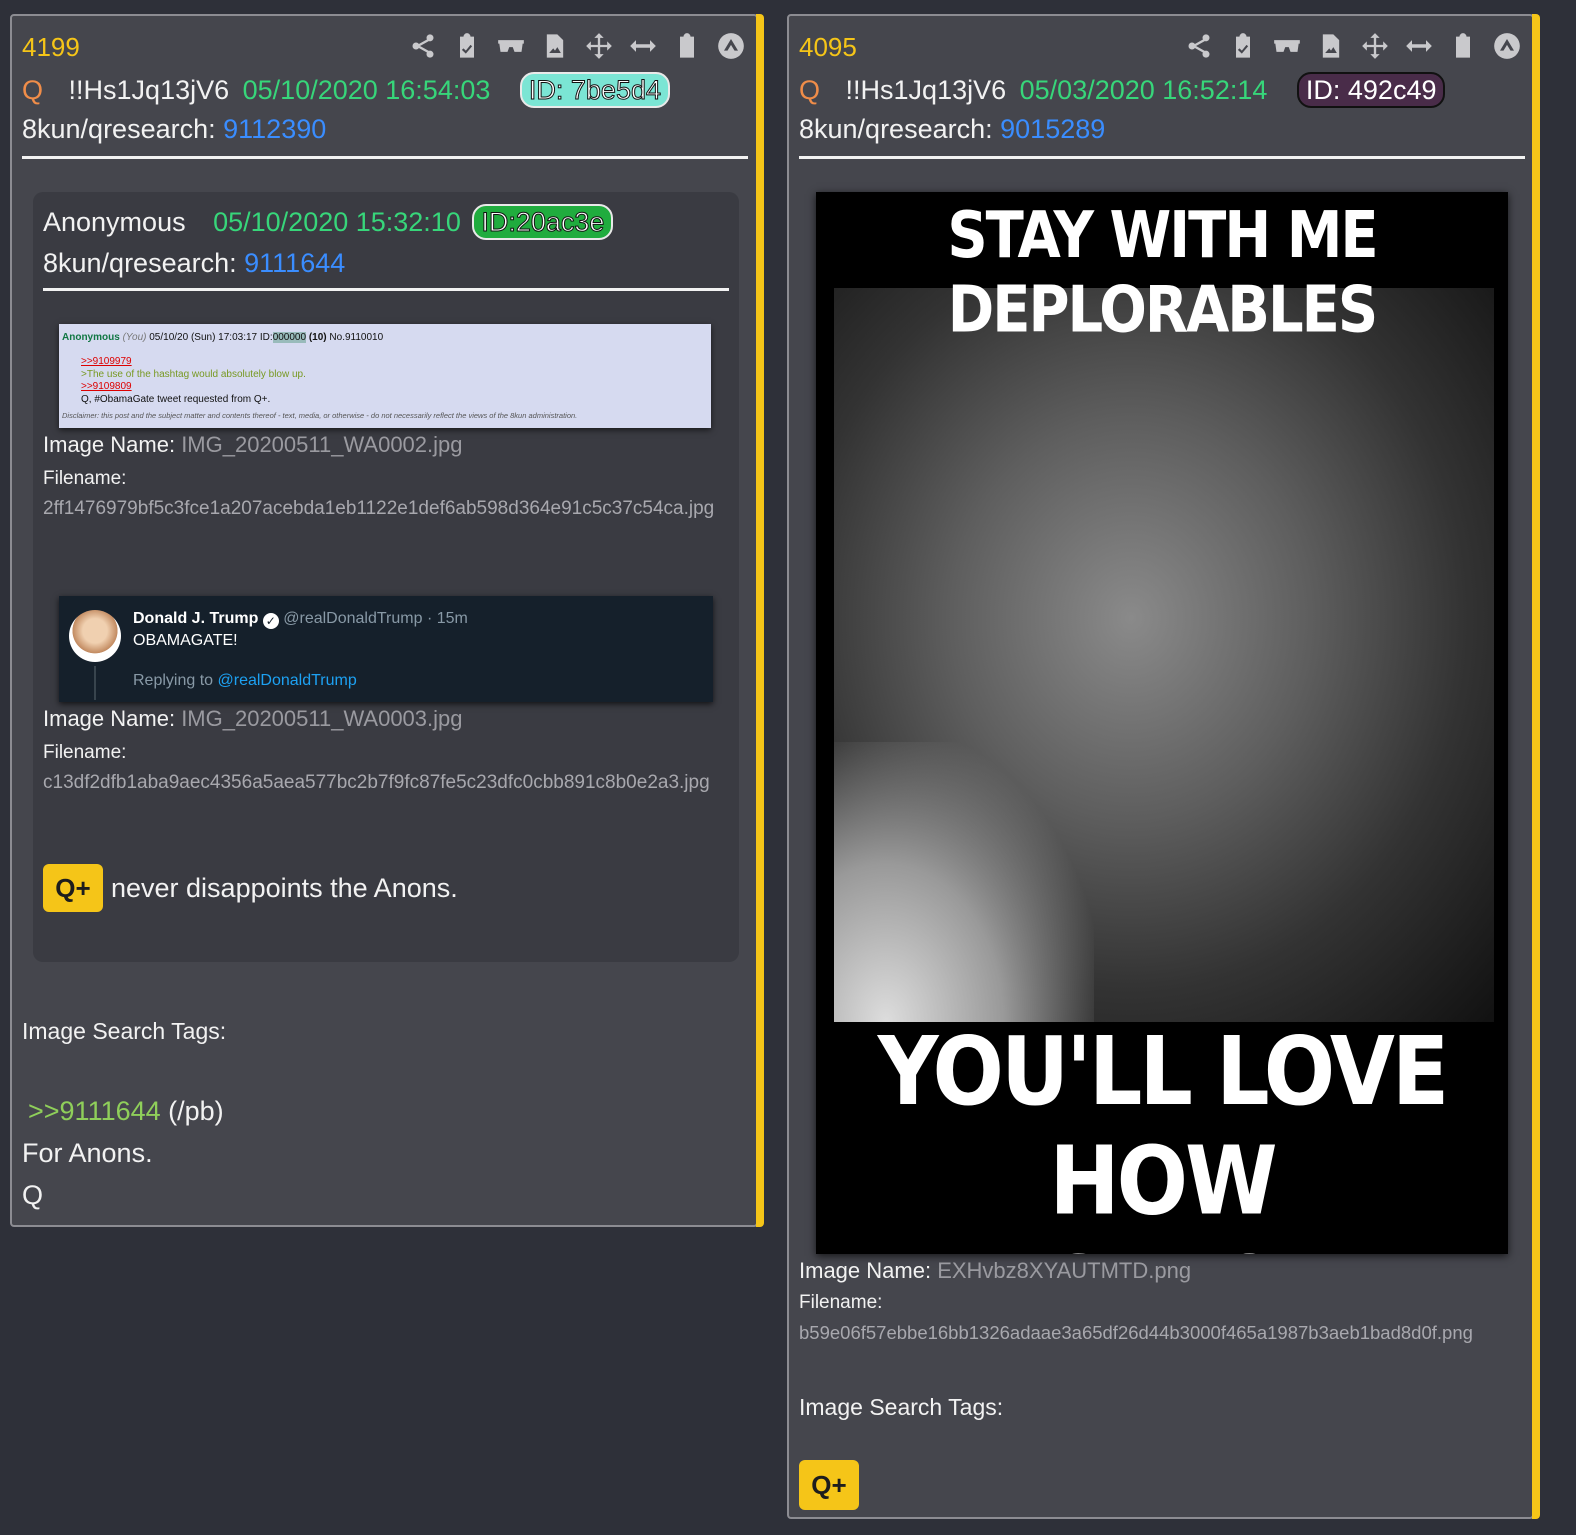  I want to click on meme-bottom-line-2: THIS MOVIE ENDS, so click(1162, 1245).